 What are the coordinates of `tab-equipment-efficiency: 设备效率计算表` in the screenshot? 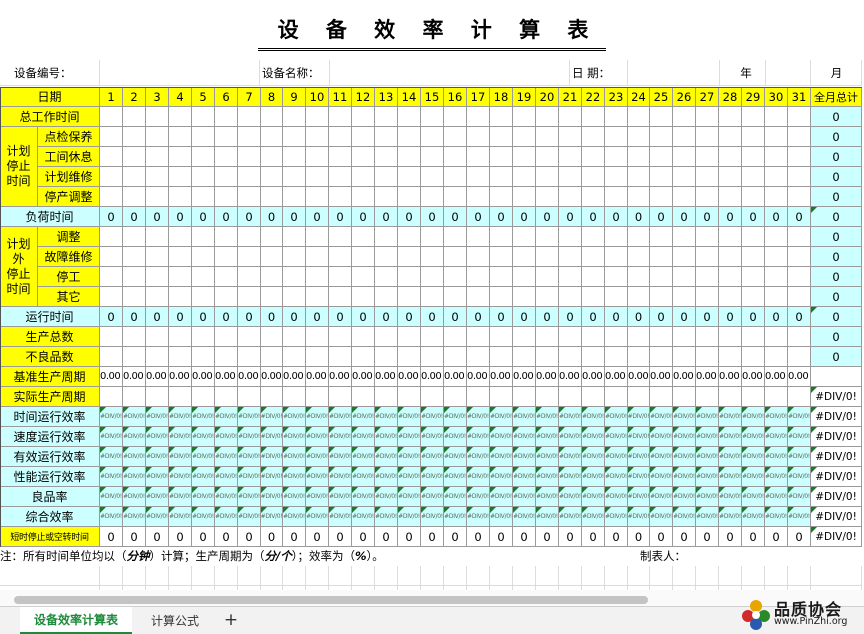 It's located at (76, 620).